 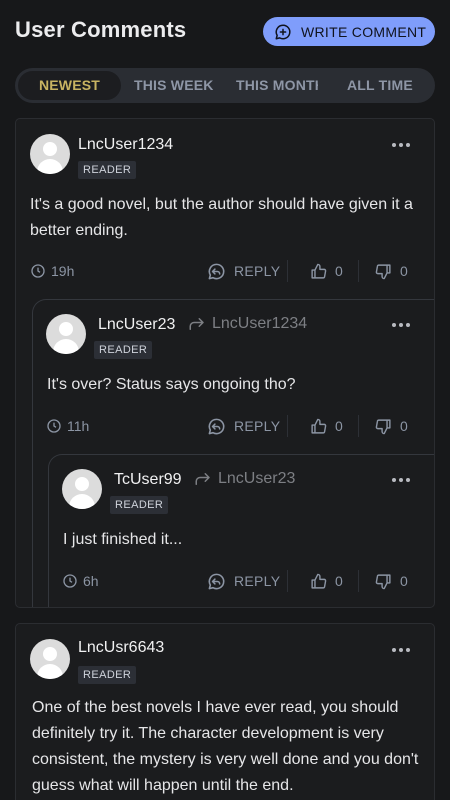 I want to click on header: User Comments WRITE COMMENT, so click(x=225, y=31).